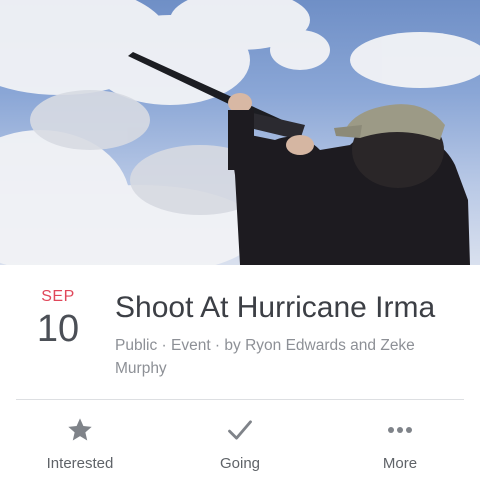 The height and width of the screenshot is (480, 480). Describe the element at coordinates (58, 329) in the screenshot. I see `event-day: 10` at that location.